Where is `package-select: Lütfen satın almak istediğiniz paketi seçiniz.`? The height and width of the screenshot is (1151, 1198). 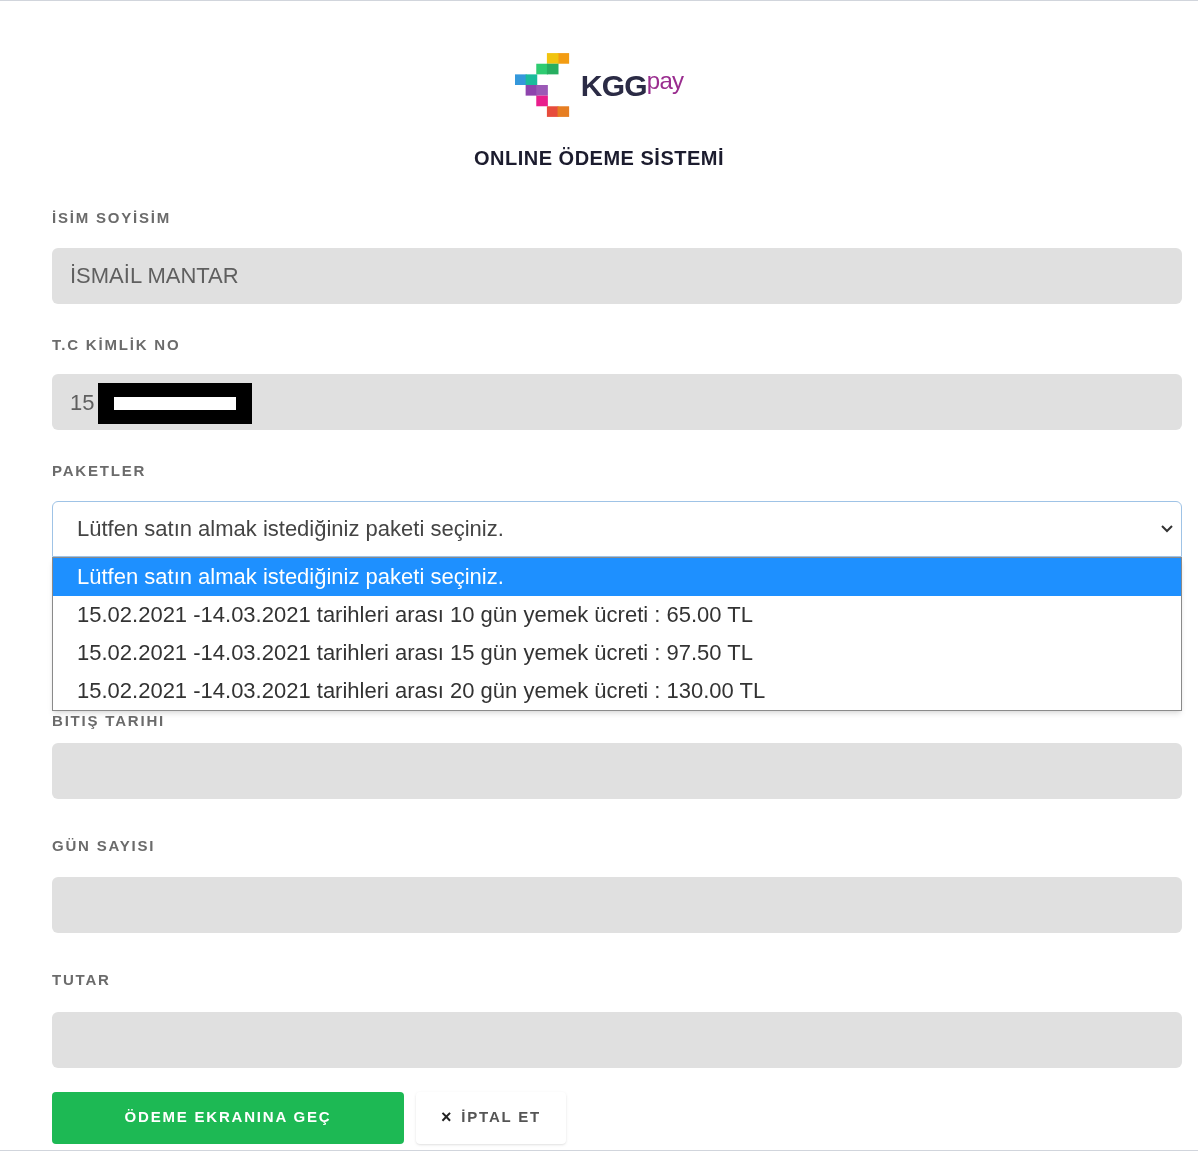
package-select: Lütfen satın almak istediğiniz paketi seçiniz. is located at coordinates (617, 528).